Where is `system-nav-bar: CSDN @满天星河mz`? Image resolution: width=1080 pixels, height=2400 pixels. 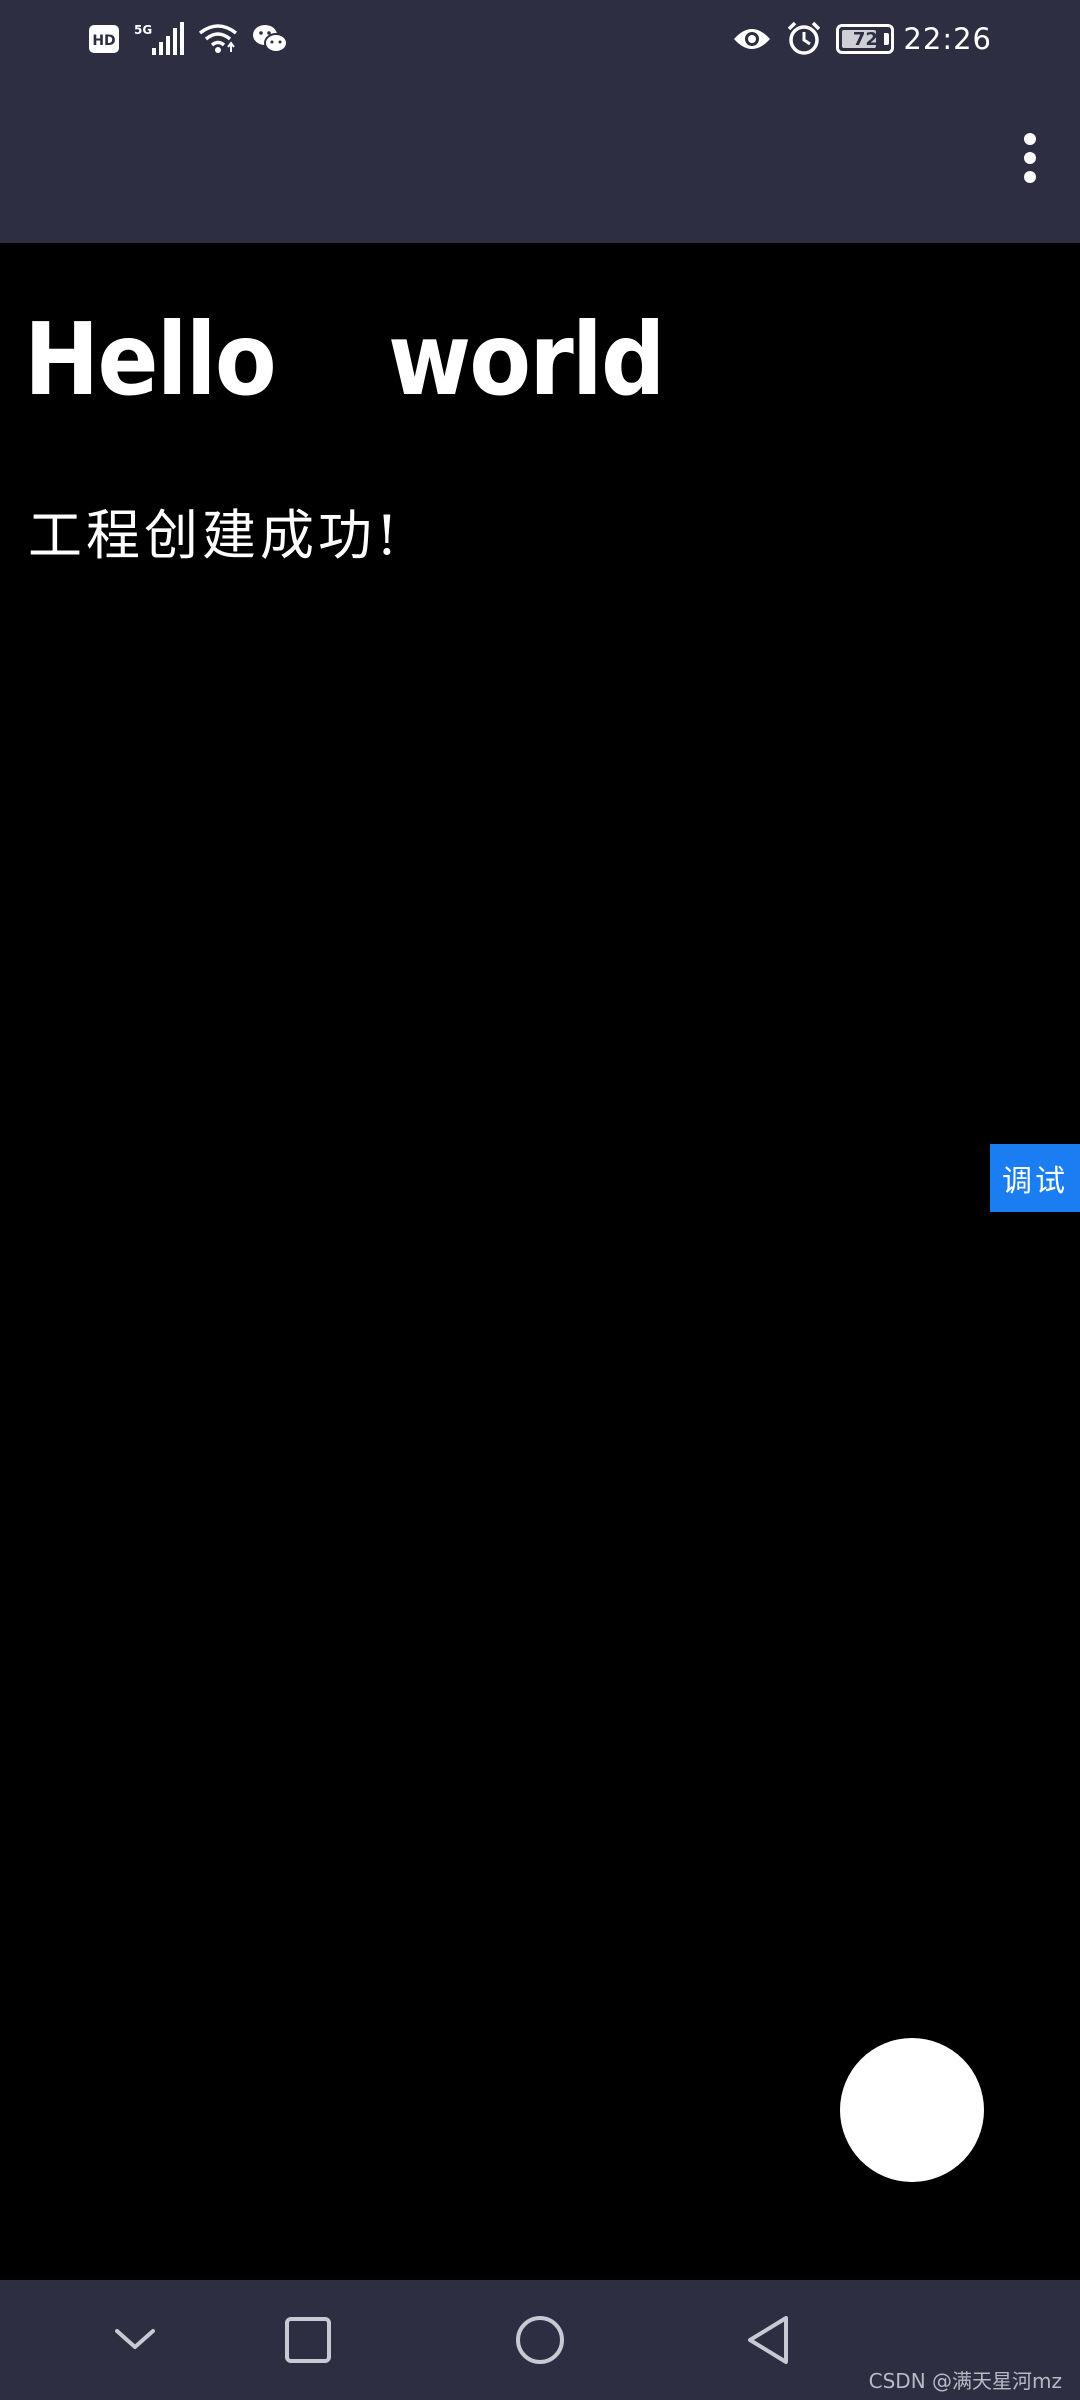 system-nav-bar: CSDN @满天星河mz is located at coordinates (540, 2340).